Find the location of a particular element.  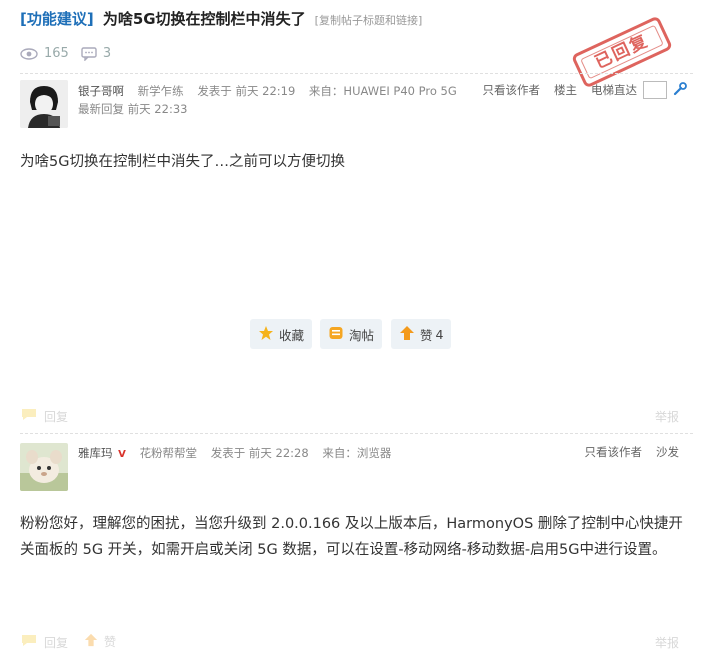

comment-icon is located at coordinates (89, 53).